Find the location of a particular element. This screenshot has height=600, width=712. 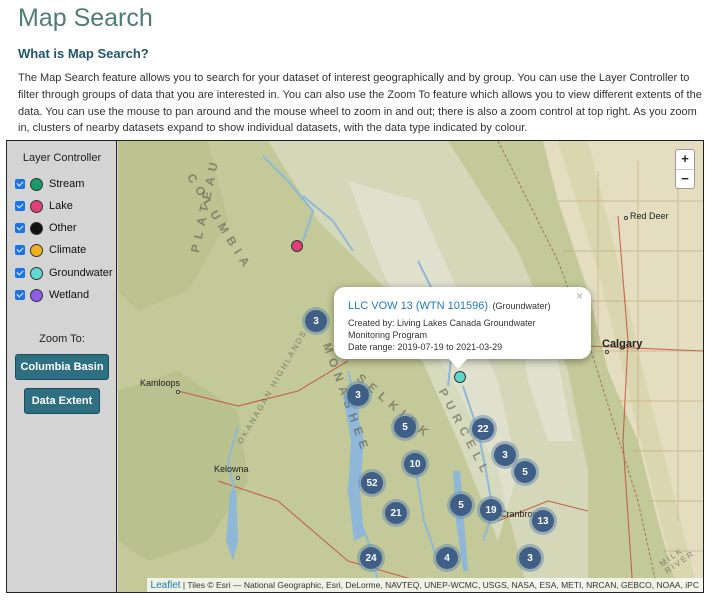

groundwater-color-dot is located at coordinates (36, 273).